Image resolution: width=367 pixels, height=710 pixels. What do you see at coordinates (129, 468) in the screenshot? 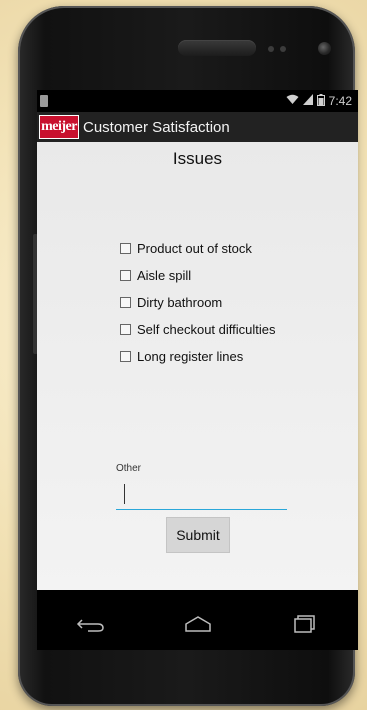
I see `other-field-label: Other` at bounding box center [129, 468].